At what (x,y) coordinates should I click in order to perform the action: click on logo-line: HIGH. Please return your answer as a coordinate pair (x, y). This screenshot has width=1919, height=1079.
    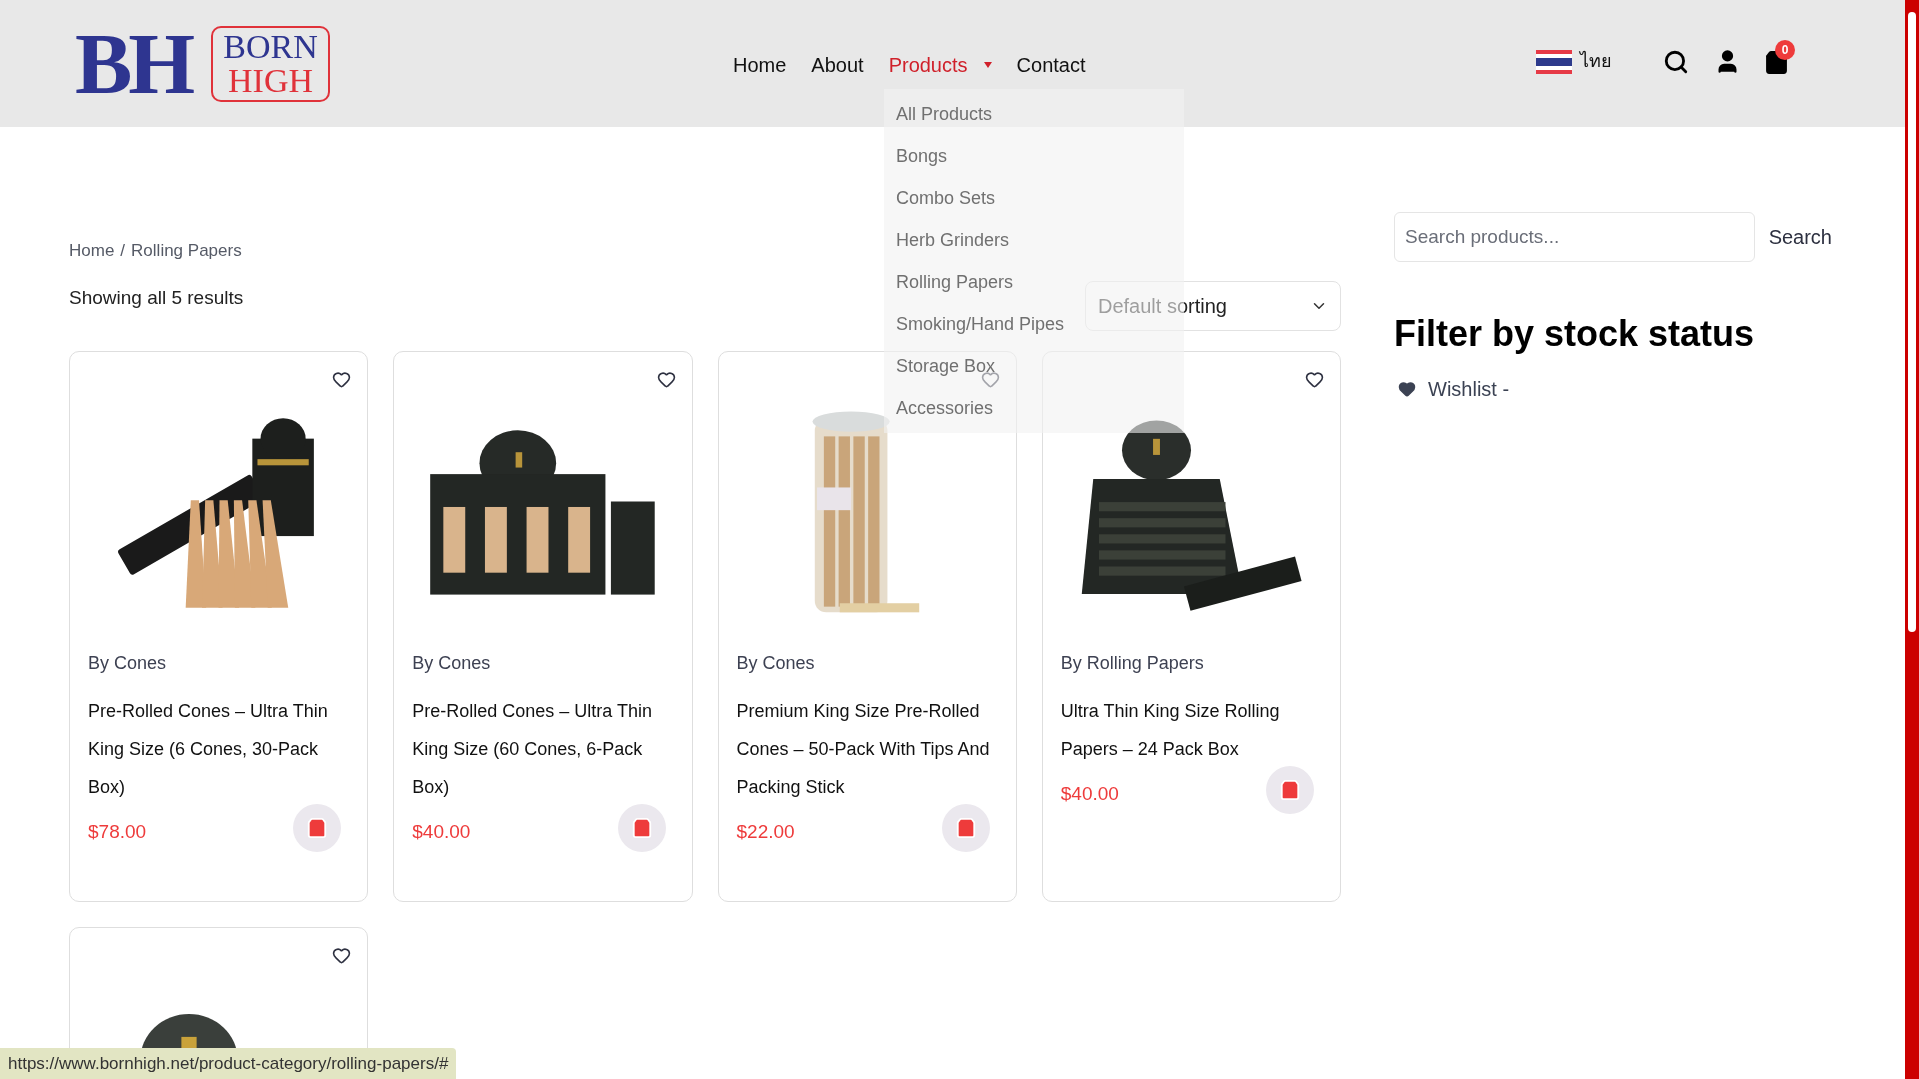
    Looking at the image, I should click on (270, 80).